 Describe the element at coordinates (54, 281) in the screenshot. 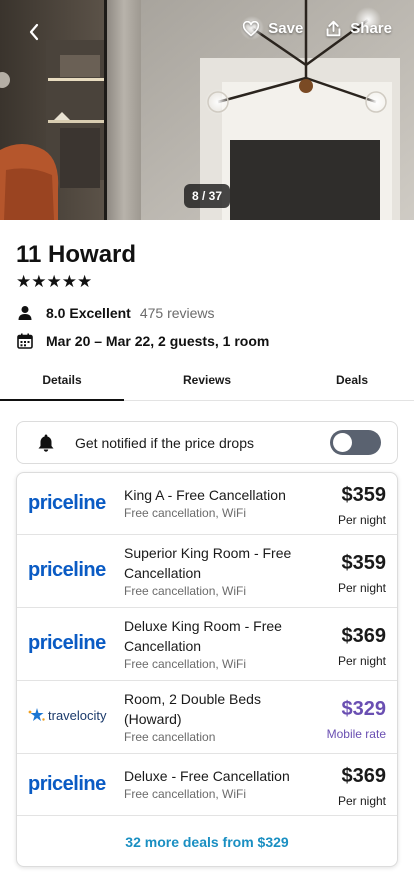

I see `star-rating: ★★★★★` at that location.